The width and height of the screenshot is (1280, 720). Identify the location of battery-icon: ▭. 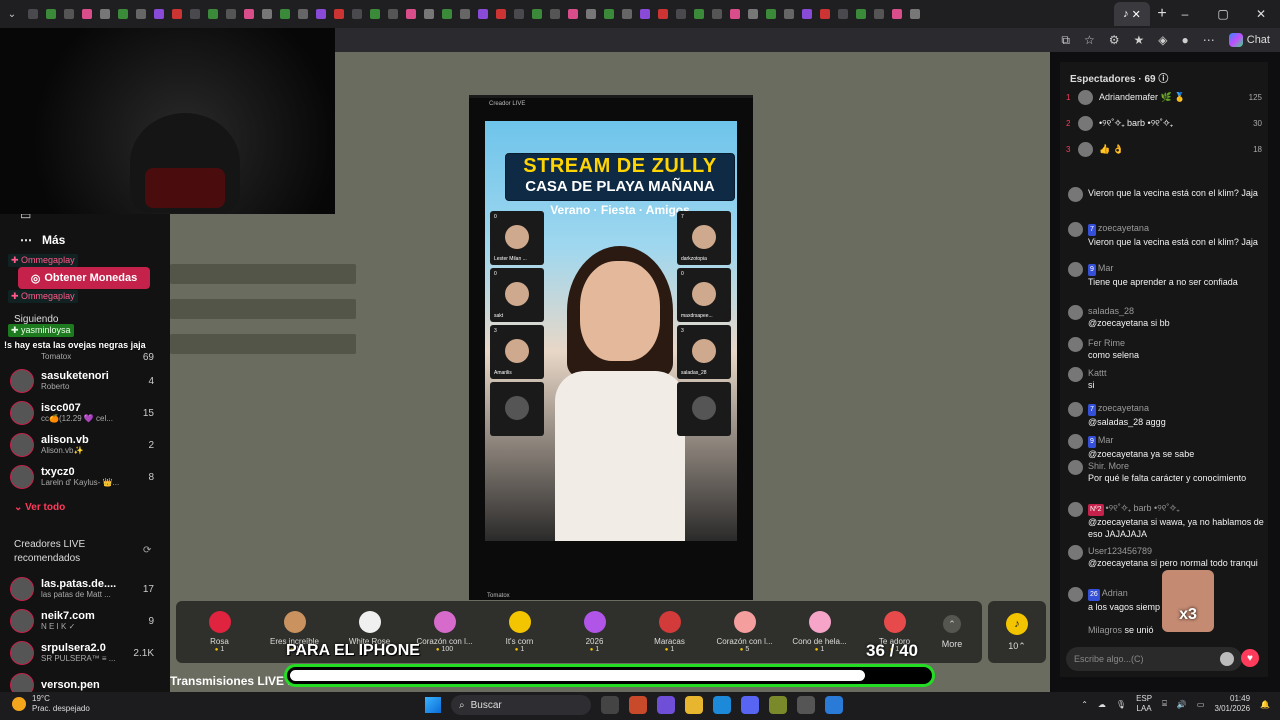
(1201, 704).